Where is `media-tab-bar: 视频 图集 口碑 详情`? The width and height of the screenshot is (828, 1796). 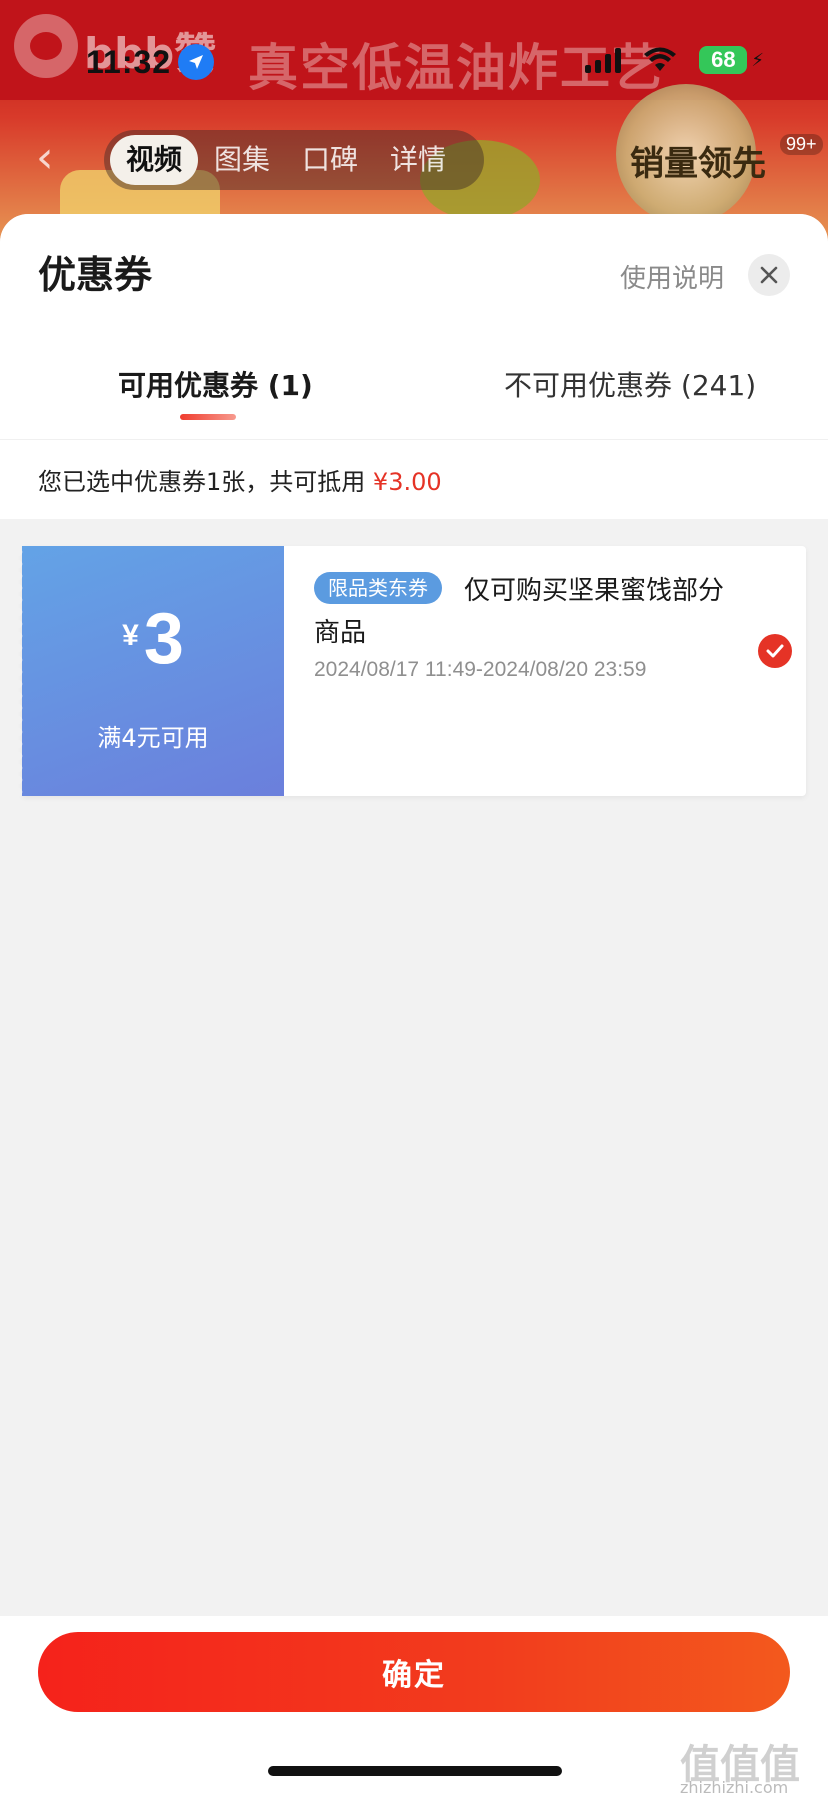
media-tab-bar: 视频 图集 口碑 详情 is located at coordinates (294, 160).